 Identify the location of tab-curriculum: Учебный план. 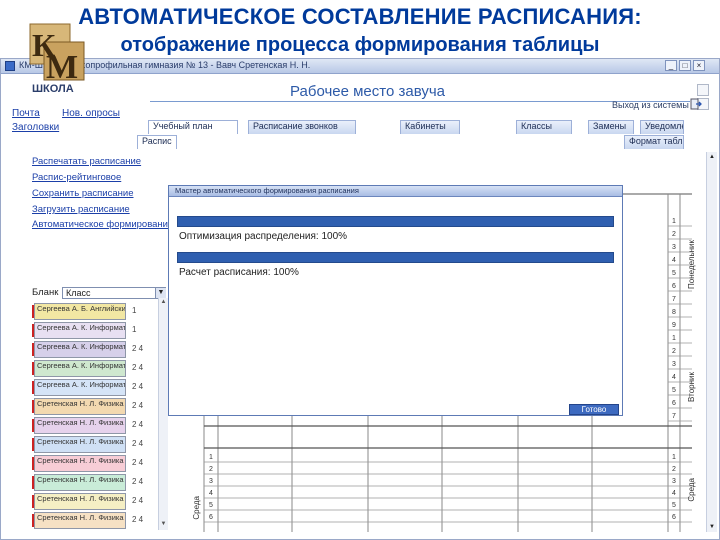
(193, 127).